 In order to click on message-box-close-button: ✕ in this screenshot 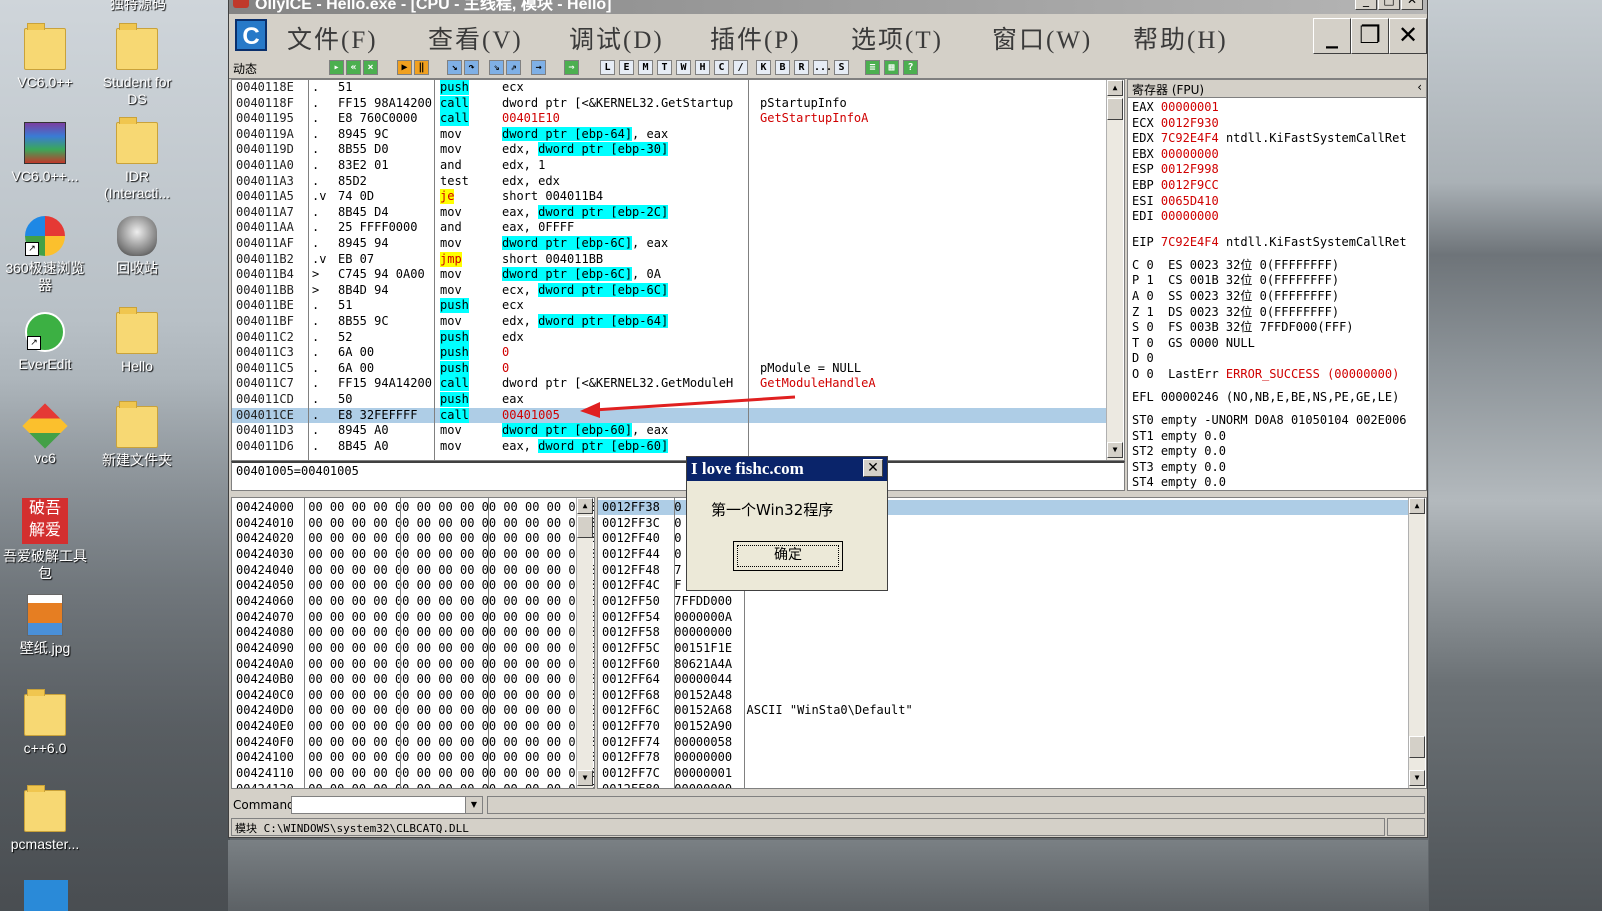, I will do `click(873, 468)`.